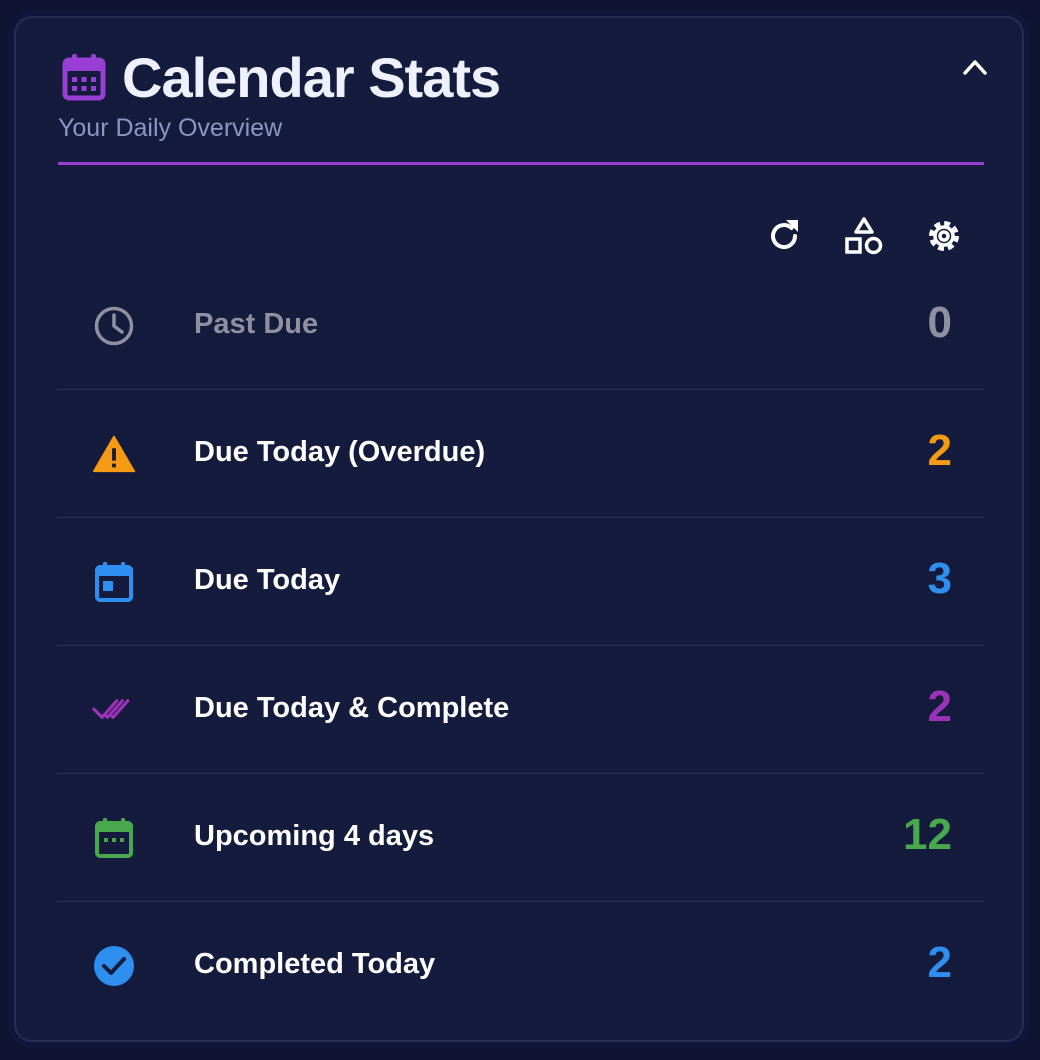 This screenshot has width=1040, height=1060. What do you see at coordinates (256, 324) in the screenshot?
I see `stat-label: Past Due` at bounding box center [256, 324].